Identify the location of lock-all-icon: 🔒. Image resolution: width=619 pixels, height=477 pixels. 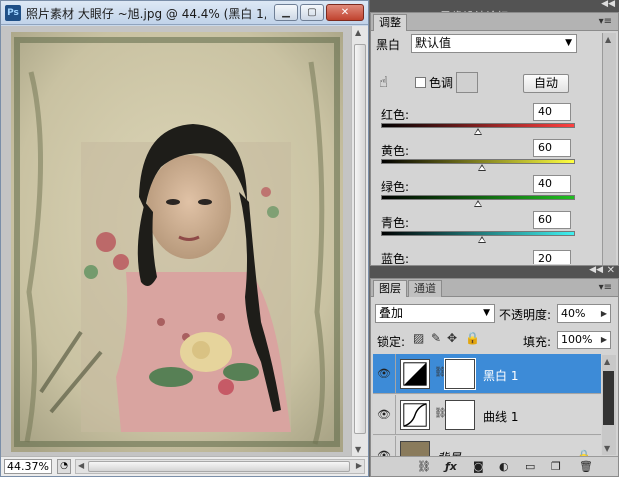
(472, 338).